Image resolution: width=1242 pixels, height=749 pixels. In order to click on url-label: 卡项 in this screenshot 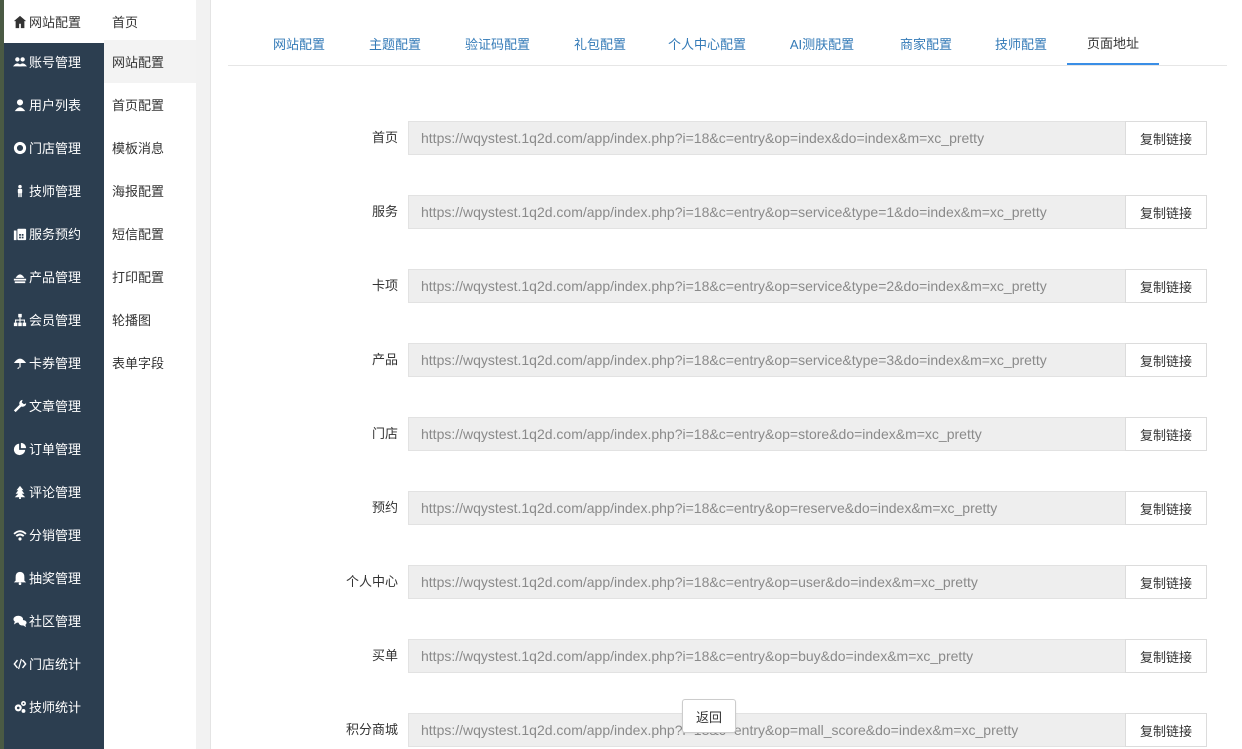, I will do `click(384, 285)`.